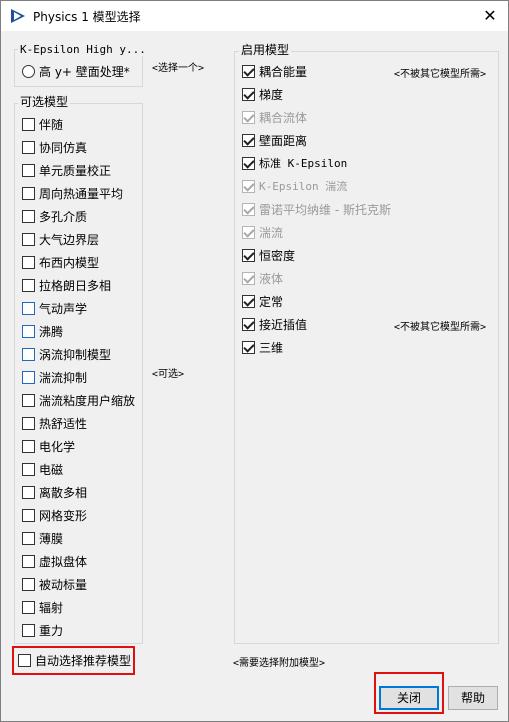 The image size is (509, 722). What do you see at coordinates (271, 347) in the screenshot?
I see `enabled-model-label: 三维` at bounding box center [271, 347].